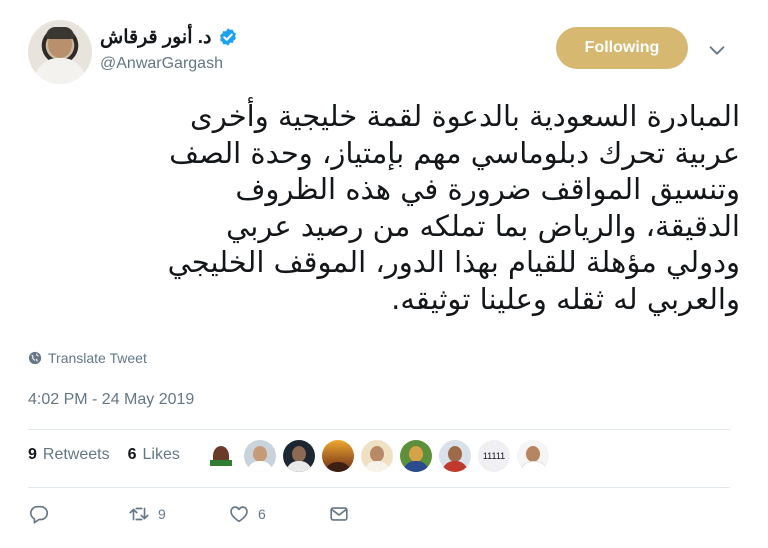 This screenshot has width=768, height=548. Describe the element at coordinates (139, 514) in the screenshot. I see `retweet-icon` at that location.